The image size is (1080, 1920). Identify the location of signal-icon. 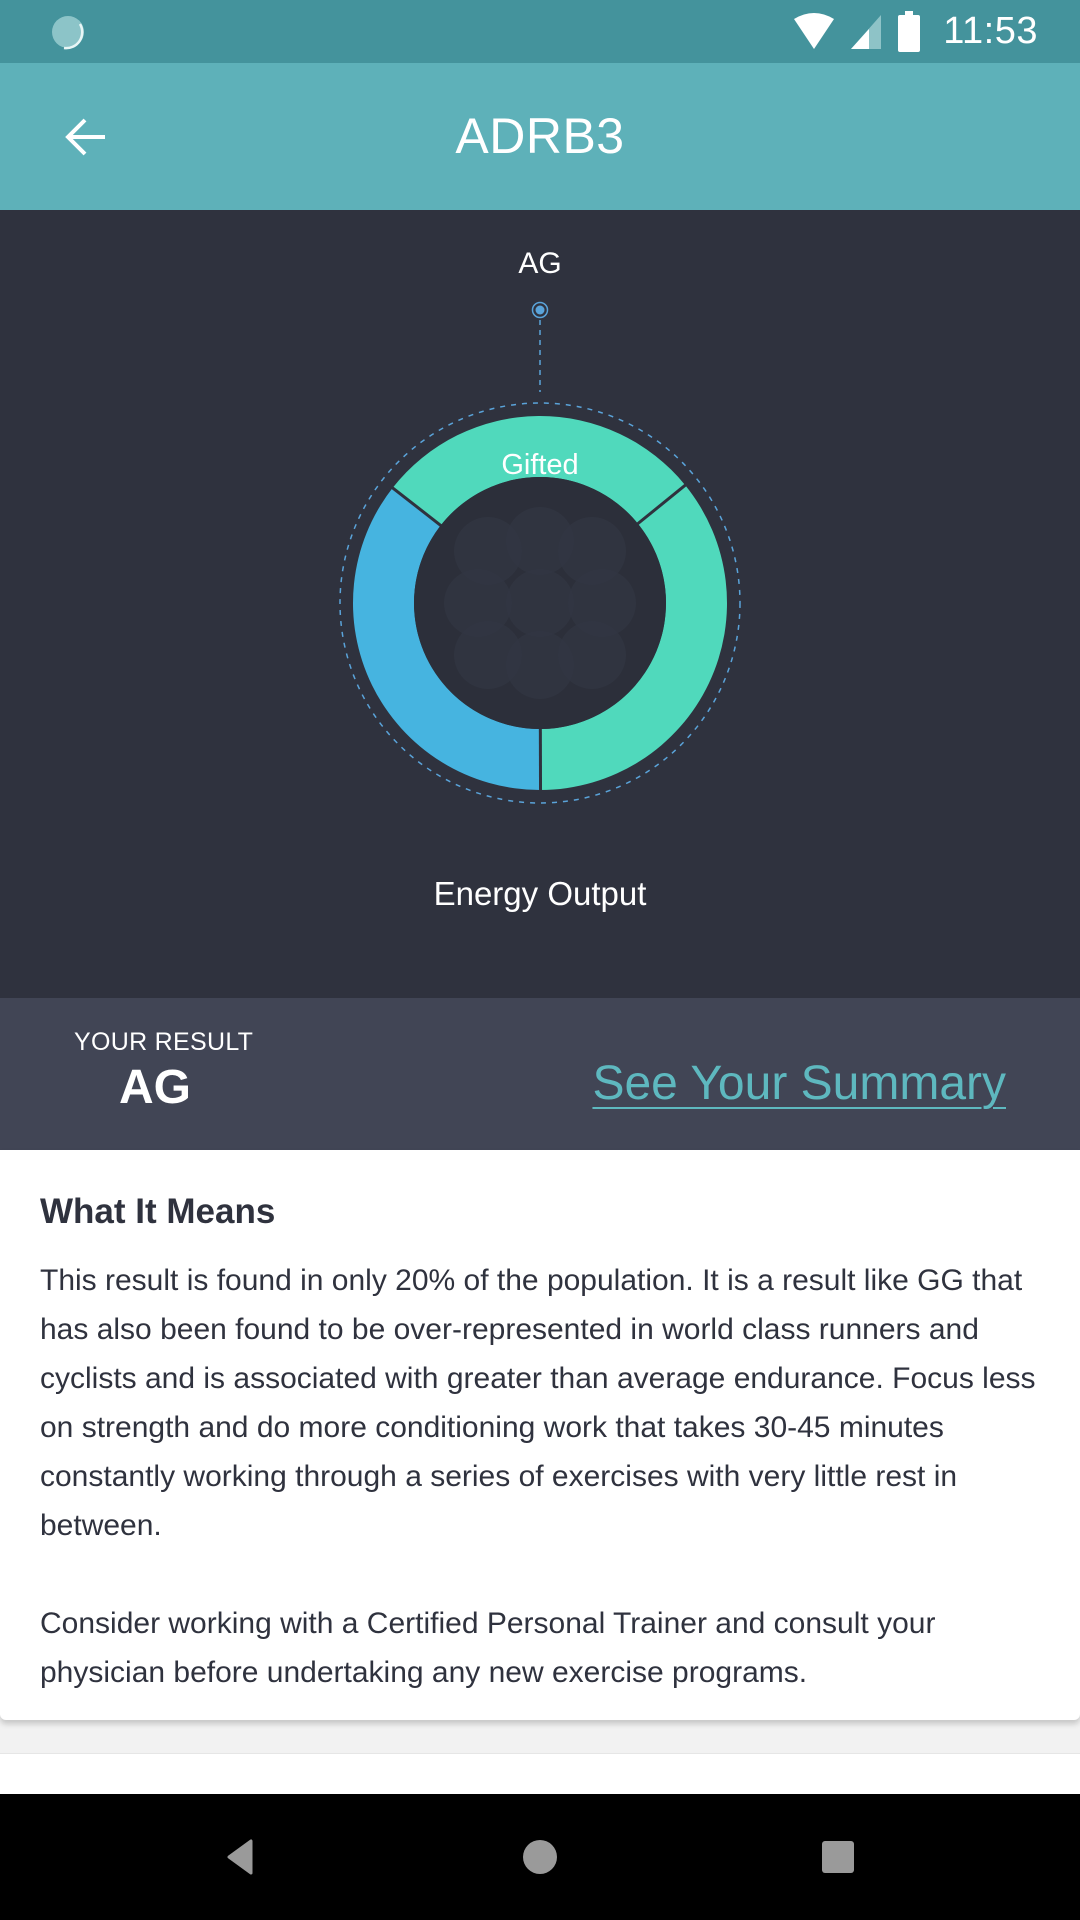
(866, 31).